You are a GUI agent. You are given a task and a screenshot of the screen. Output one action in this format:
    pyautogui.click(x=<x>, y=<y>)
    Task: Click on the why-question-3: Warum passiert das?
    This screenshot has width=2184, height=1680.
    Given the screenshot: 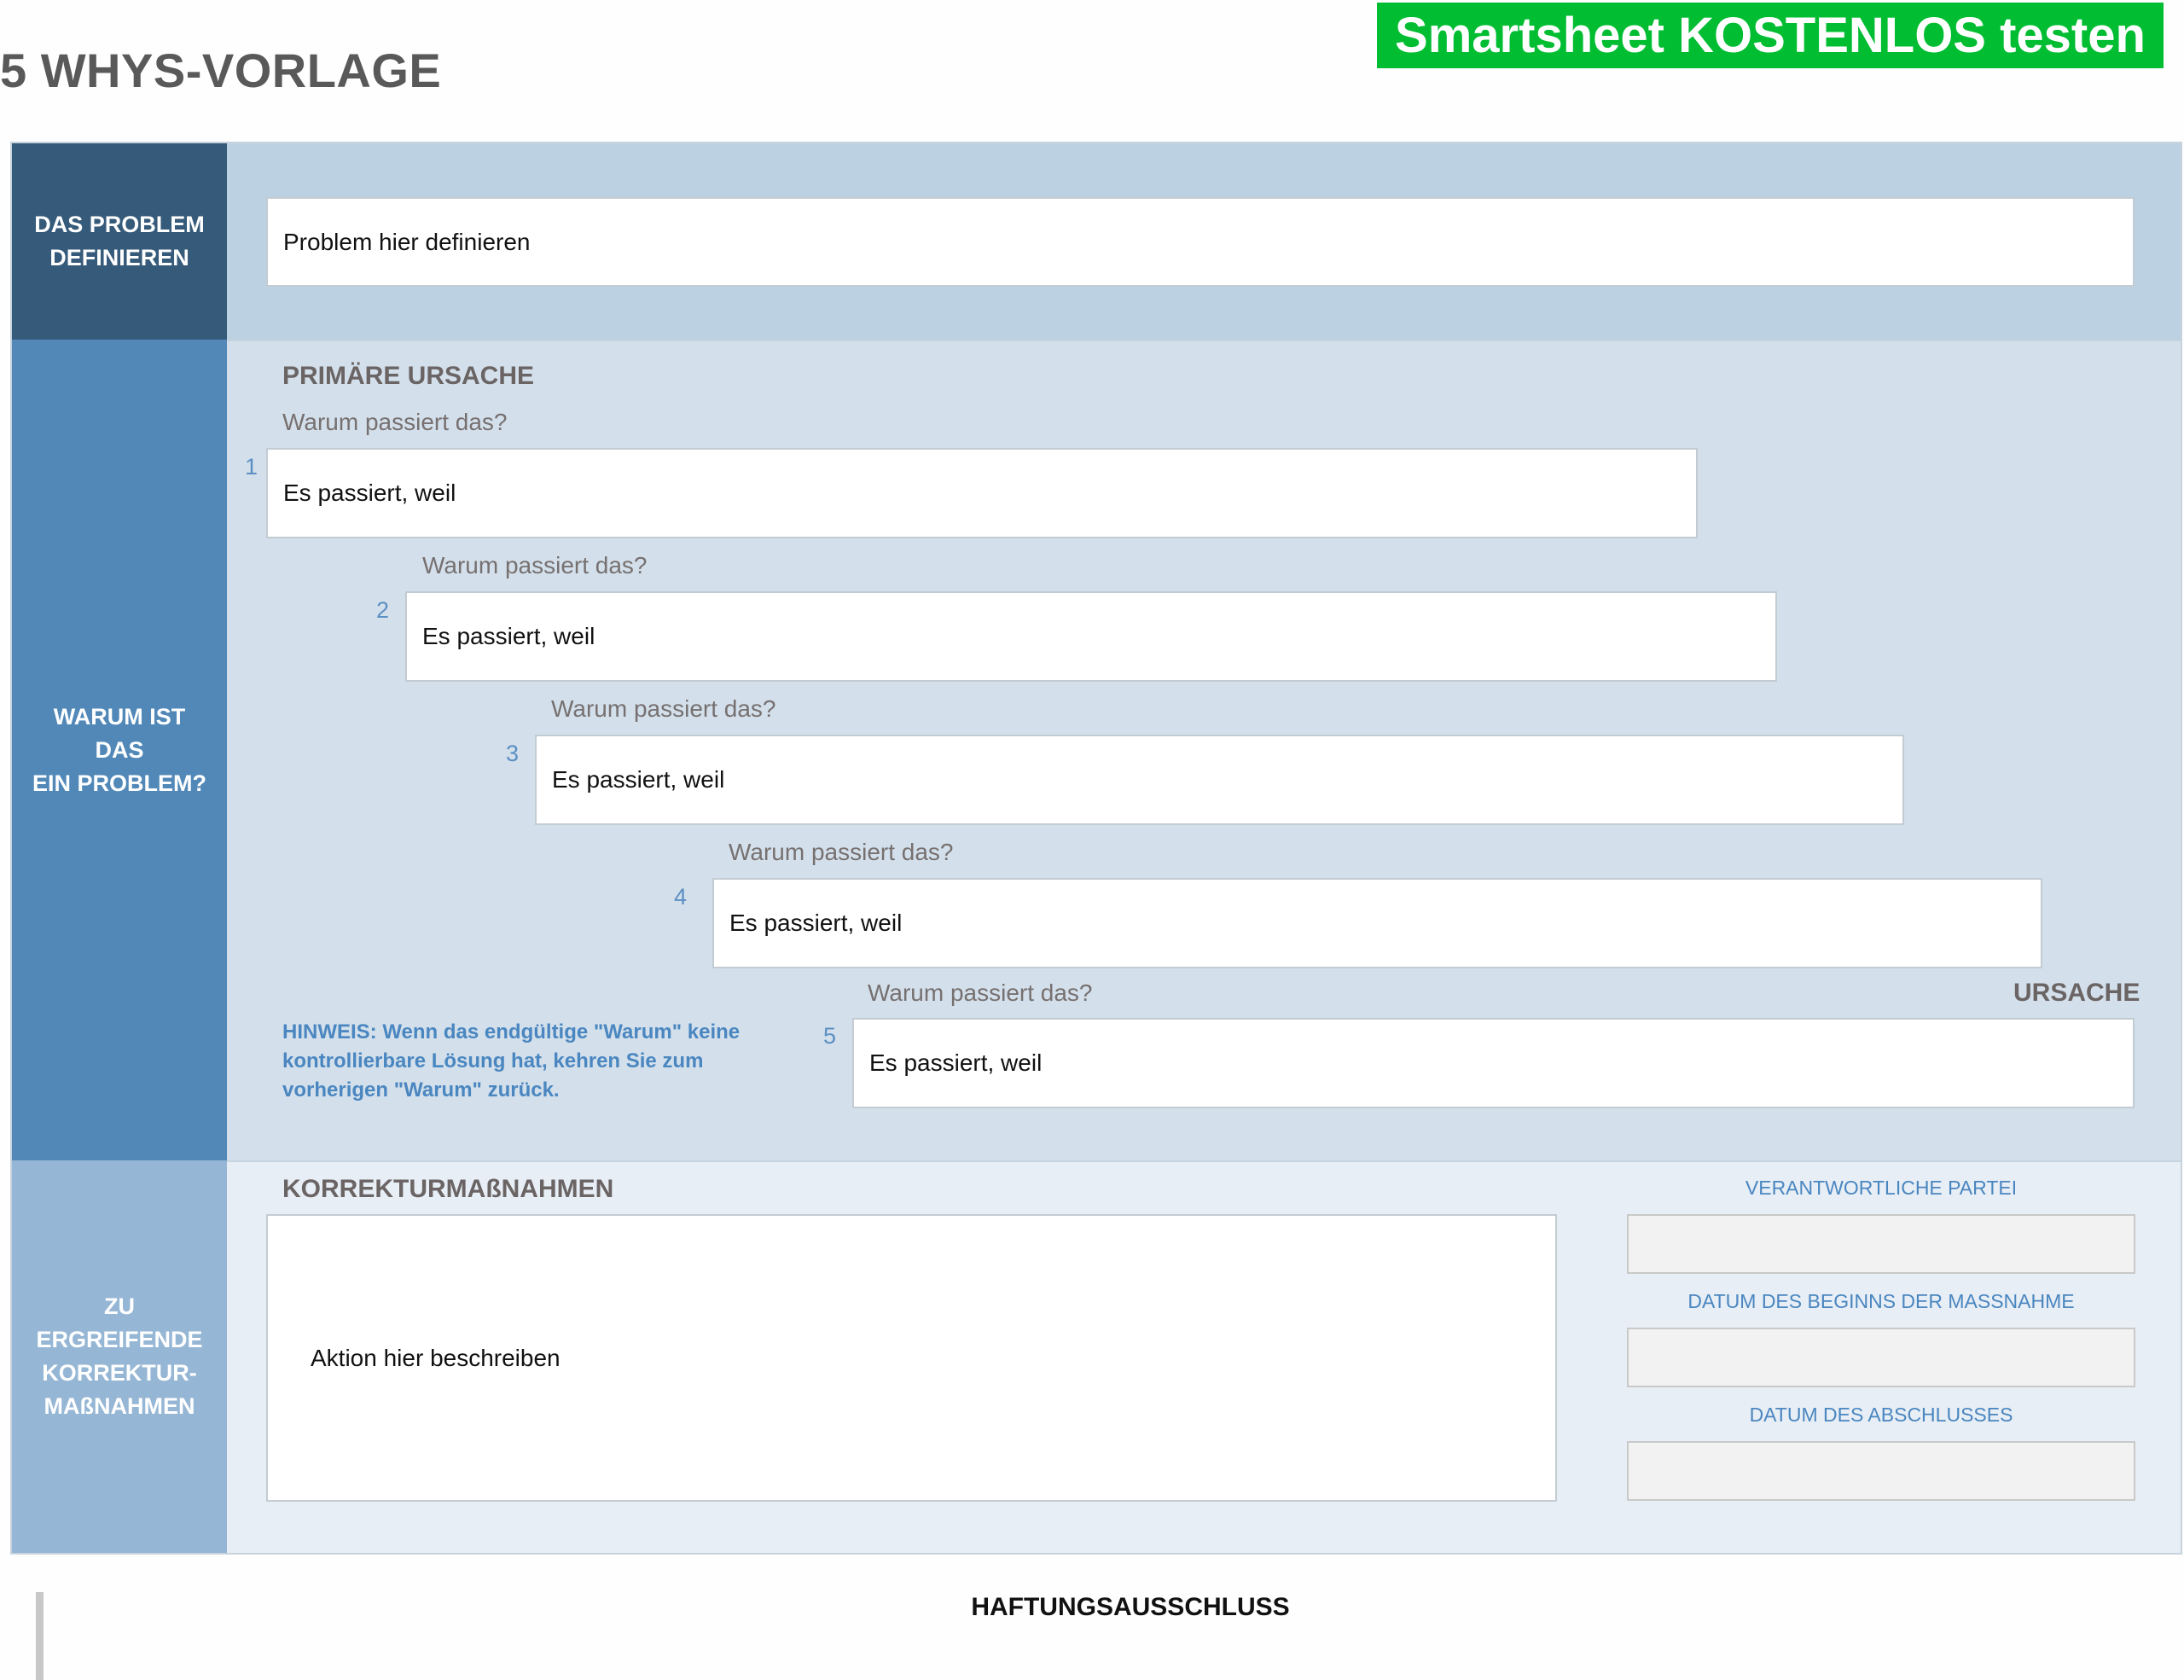 What is the action you would take?
    pyautogui.click(x=664, y=709)
    